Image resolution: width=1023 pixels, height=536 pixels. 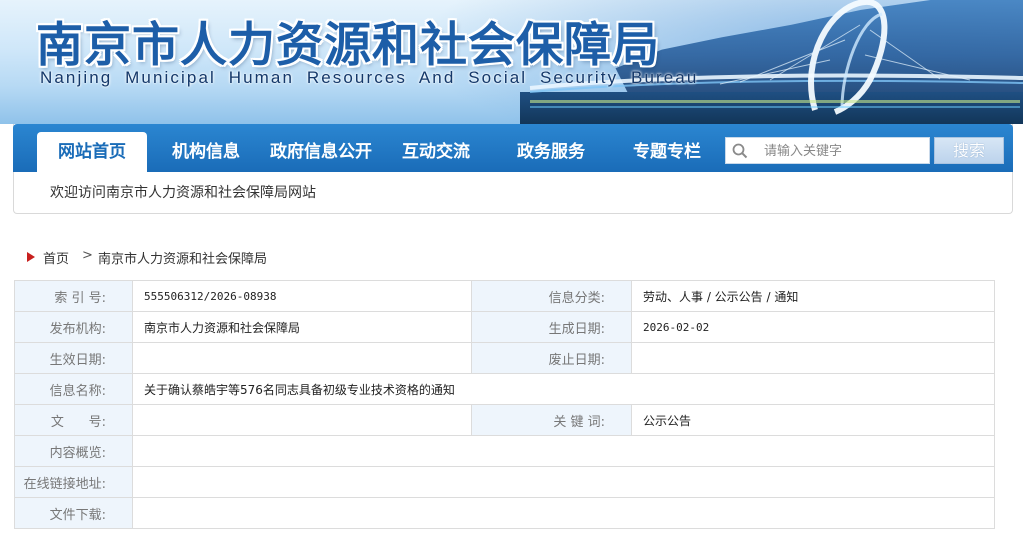 I want to click on info-name-value: 关于确认蔡皓宇等576名同志具备初级专业技术资格的通知, so click(x=563, y=389).